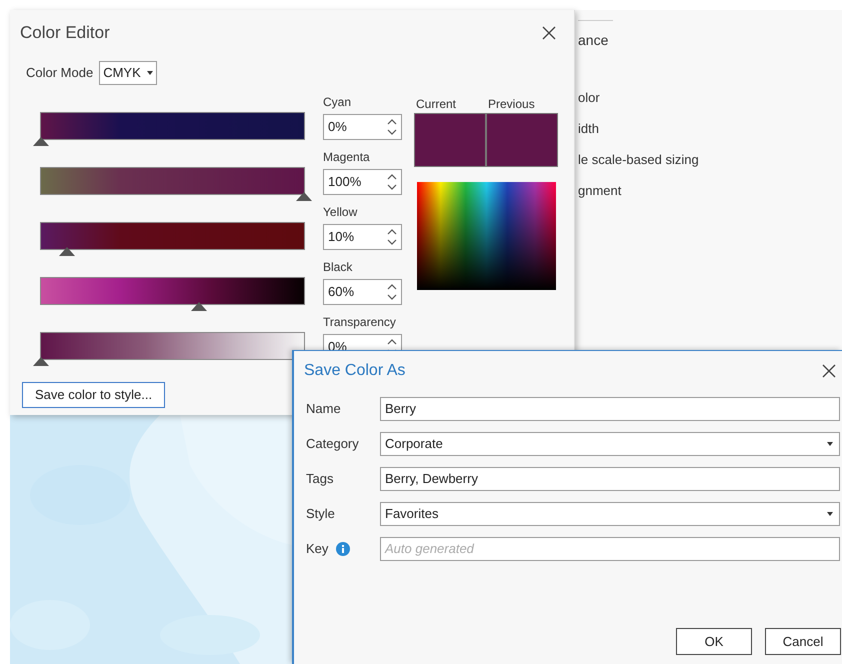  I want to click on dialog-title: Color Editor, so click(65, 33).